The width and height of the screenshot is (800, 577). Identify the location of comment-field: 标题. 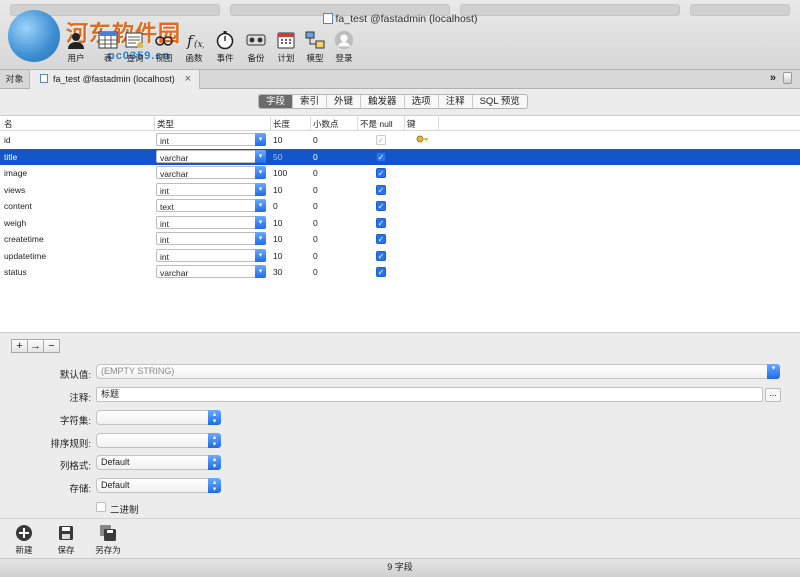
(429, 394).